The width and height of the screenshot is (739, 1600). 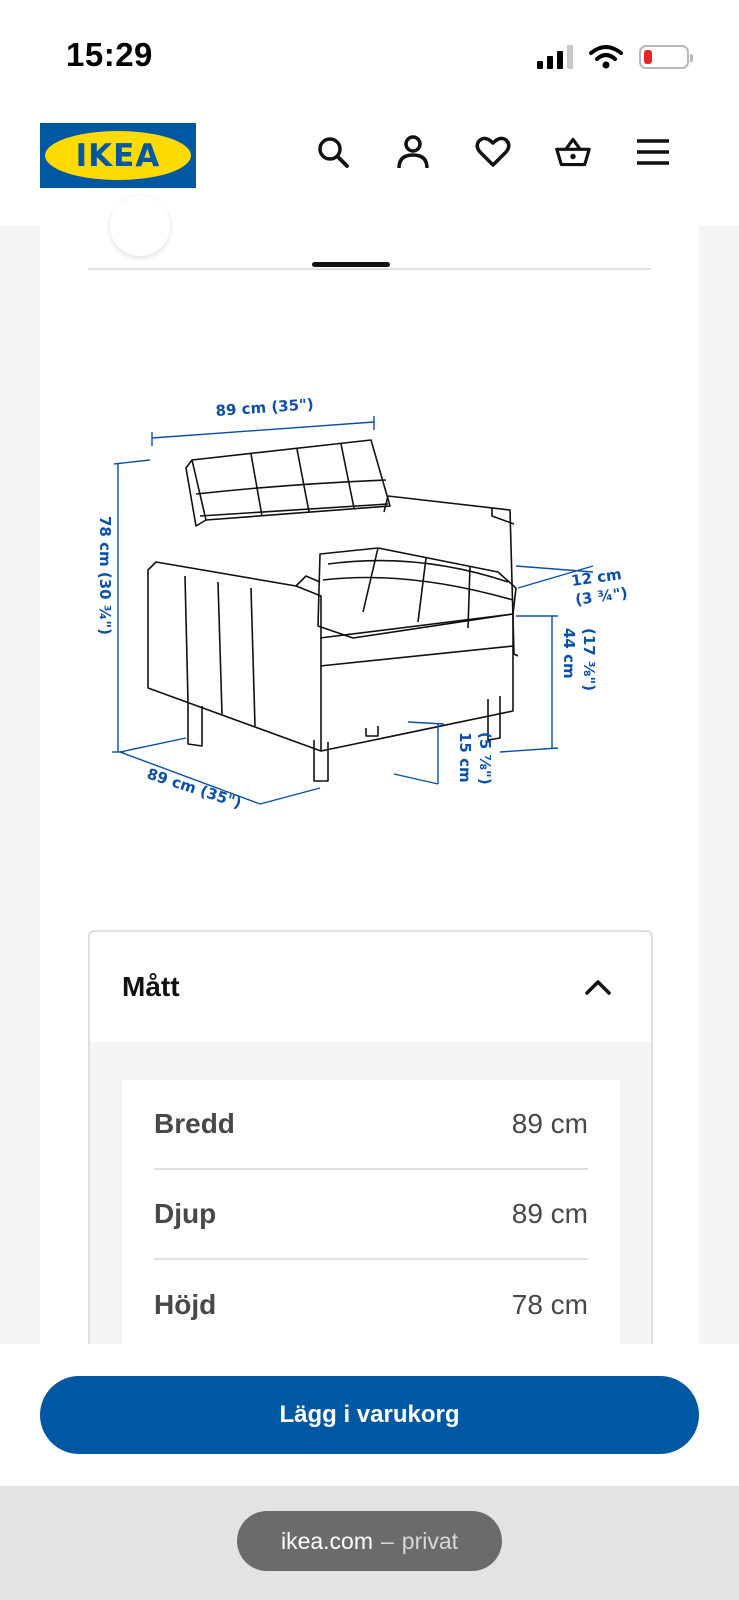 I want to click on ikea-logo: IKEA, so click(x=118, y=155).